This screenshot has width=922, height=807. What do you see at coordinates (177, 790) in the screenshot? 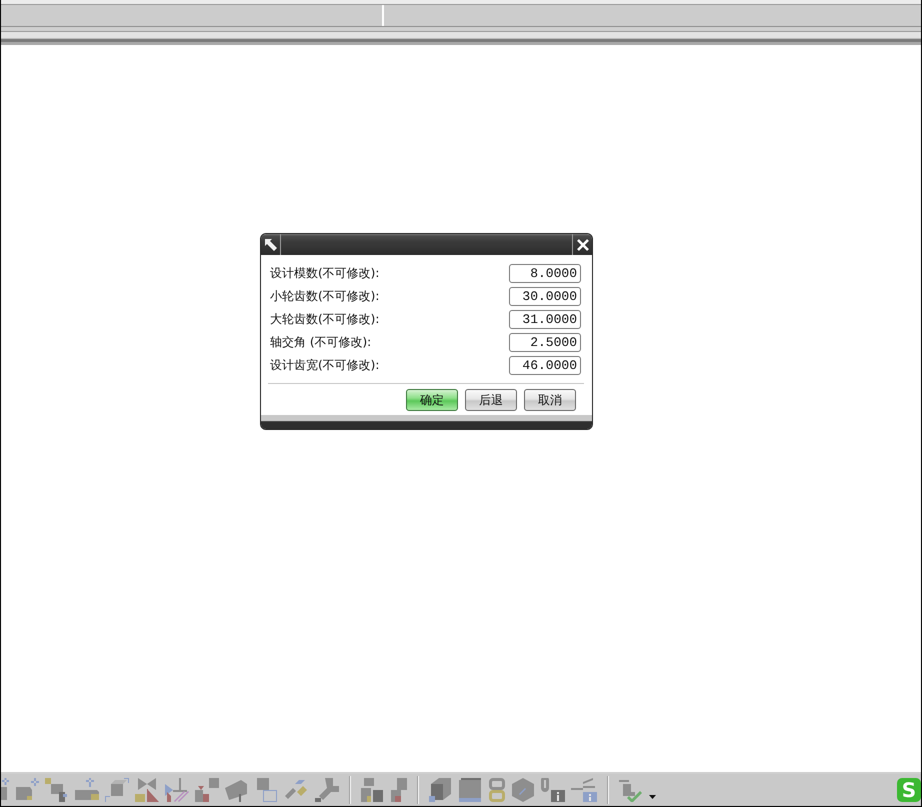
I see `triangle-lines-icon` at bounding box center [177, 790].